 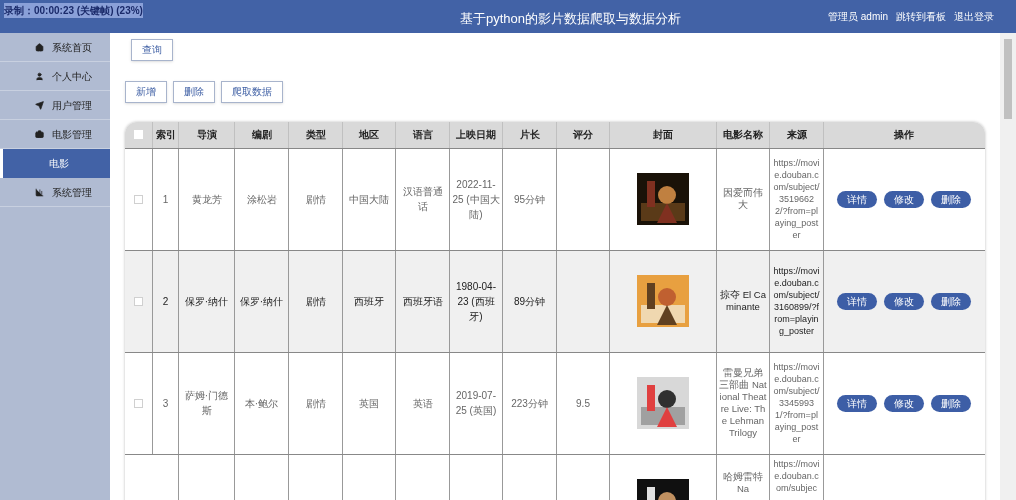 What do you see at coordinates (743, 403) in the screenshot?
I see `movie-title: 雷曼兄弟三部曲 National Theatre Live: The Lehman Trilogy` at bounding box center [743, 403].